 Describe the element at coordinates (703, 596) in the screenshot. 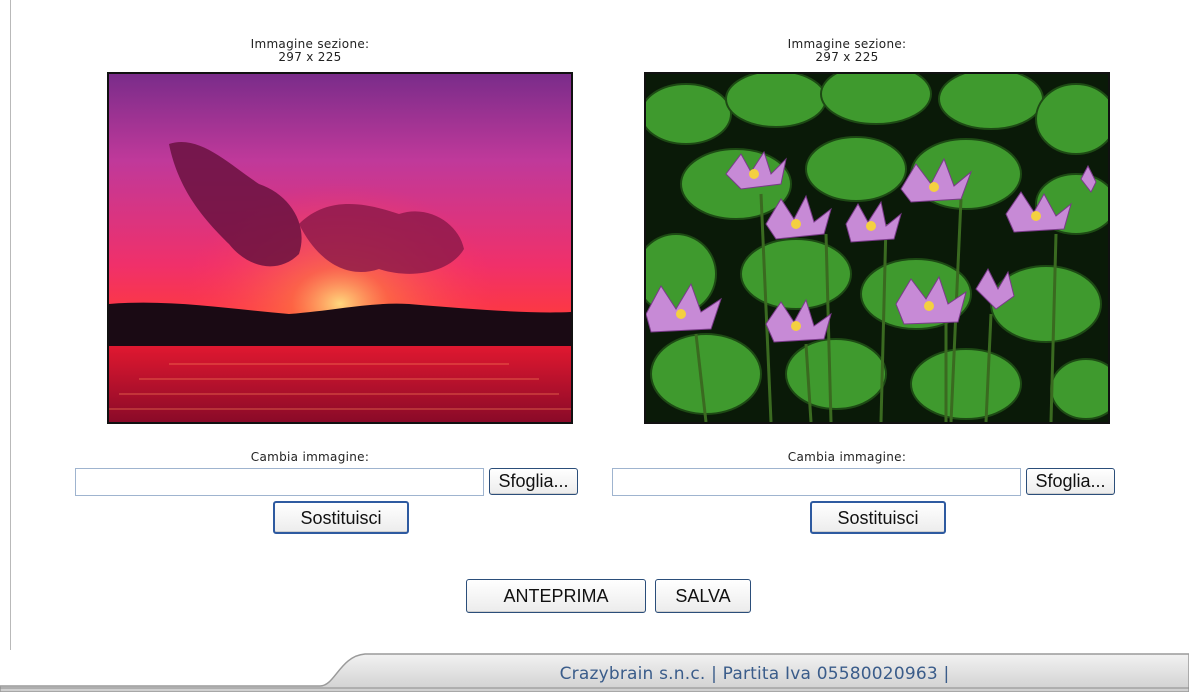

I see `save-button: SALVA` at that location.